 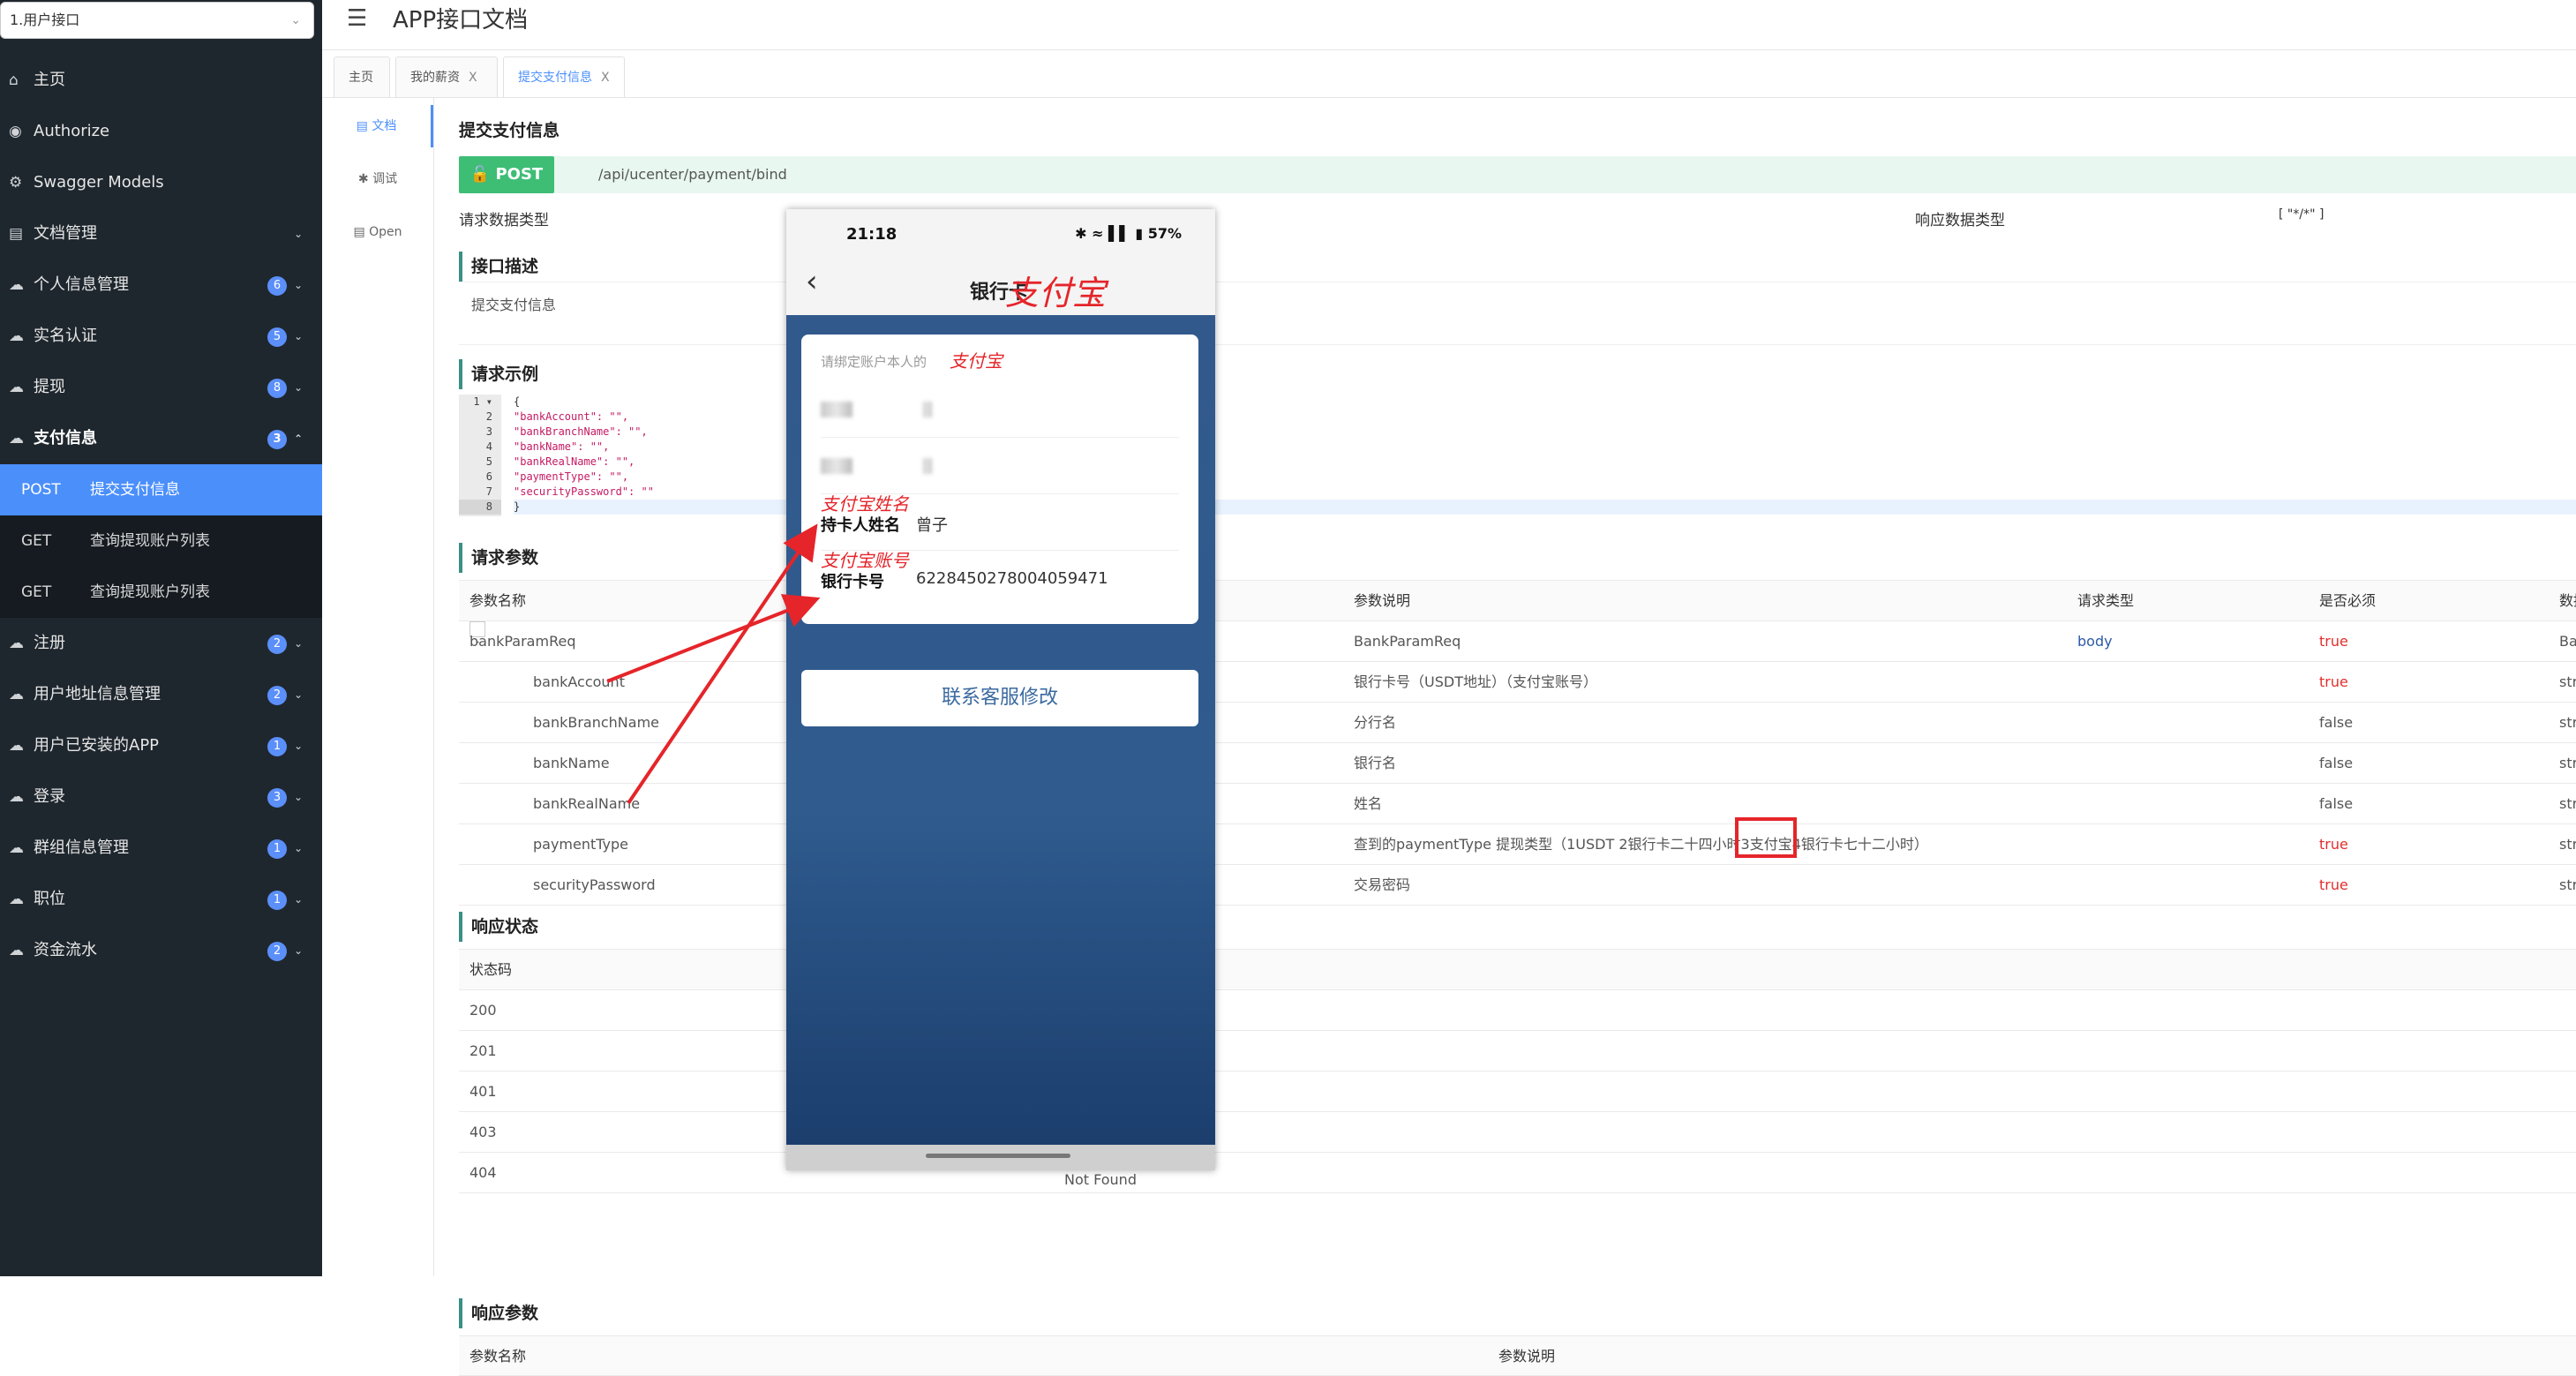 What do you see at coordinates (97, 694) in the screenshot?
I see `sidebar-item-label: 用户地址信息管理` at bounding box center [97, 694].